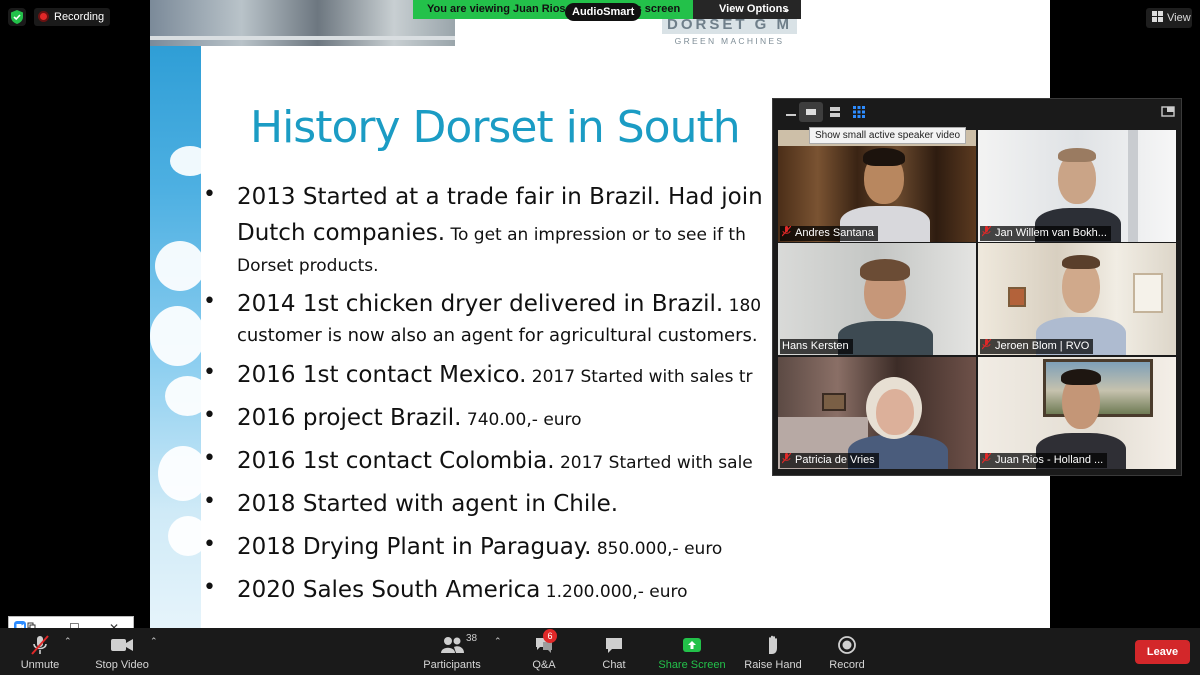 The image size is (1200, 675). What do you see at coordinates (382, 375) in the screenshot?
I see `bullet-emphasis: 2016 1st contact Mexico.` at bounding box center [382, 375].